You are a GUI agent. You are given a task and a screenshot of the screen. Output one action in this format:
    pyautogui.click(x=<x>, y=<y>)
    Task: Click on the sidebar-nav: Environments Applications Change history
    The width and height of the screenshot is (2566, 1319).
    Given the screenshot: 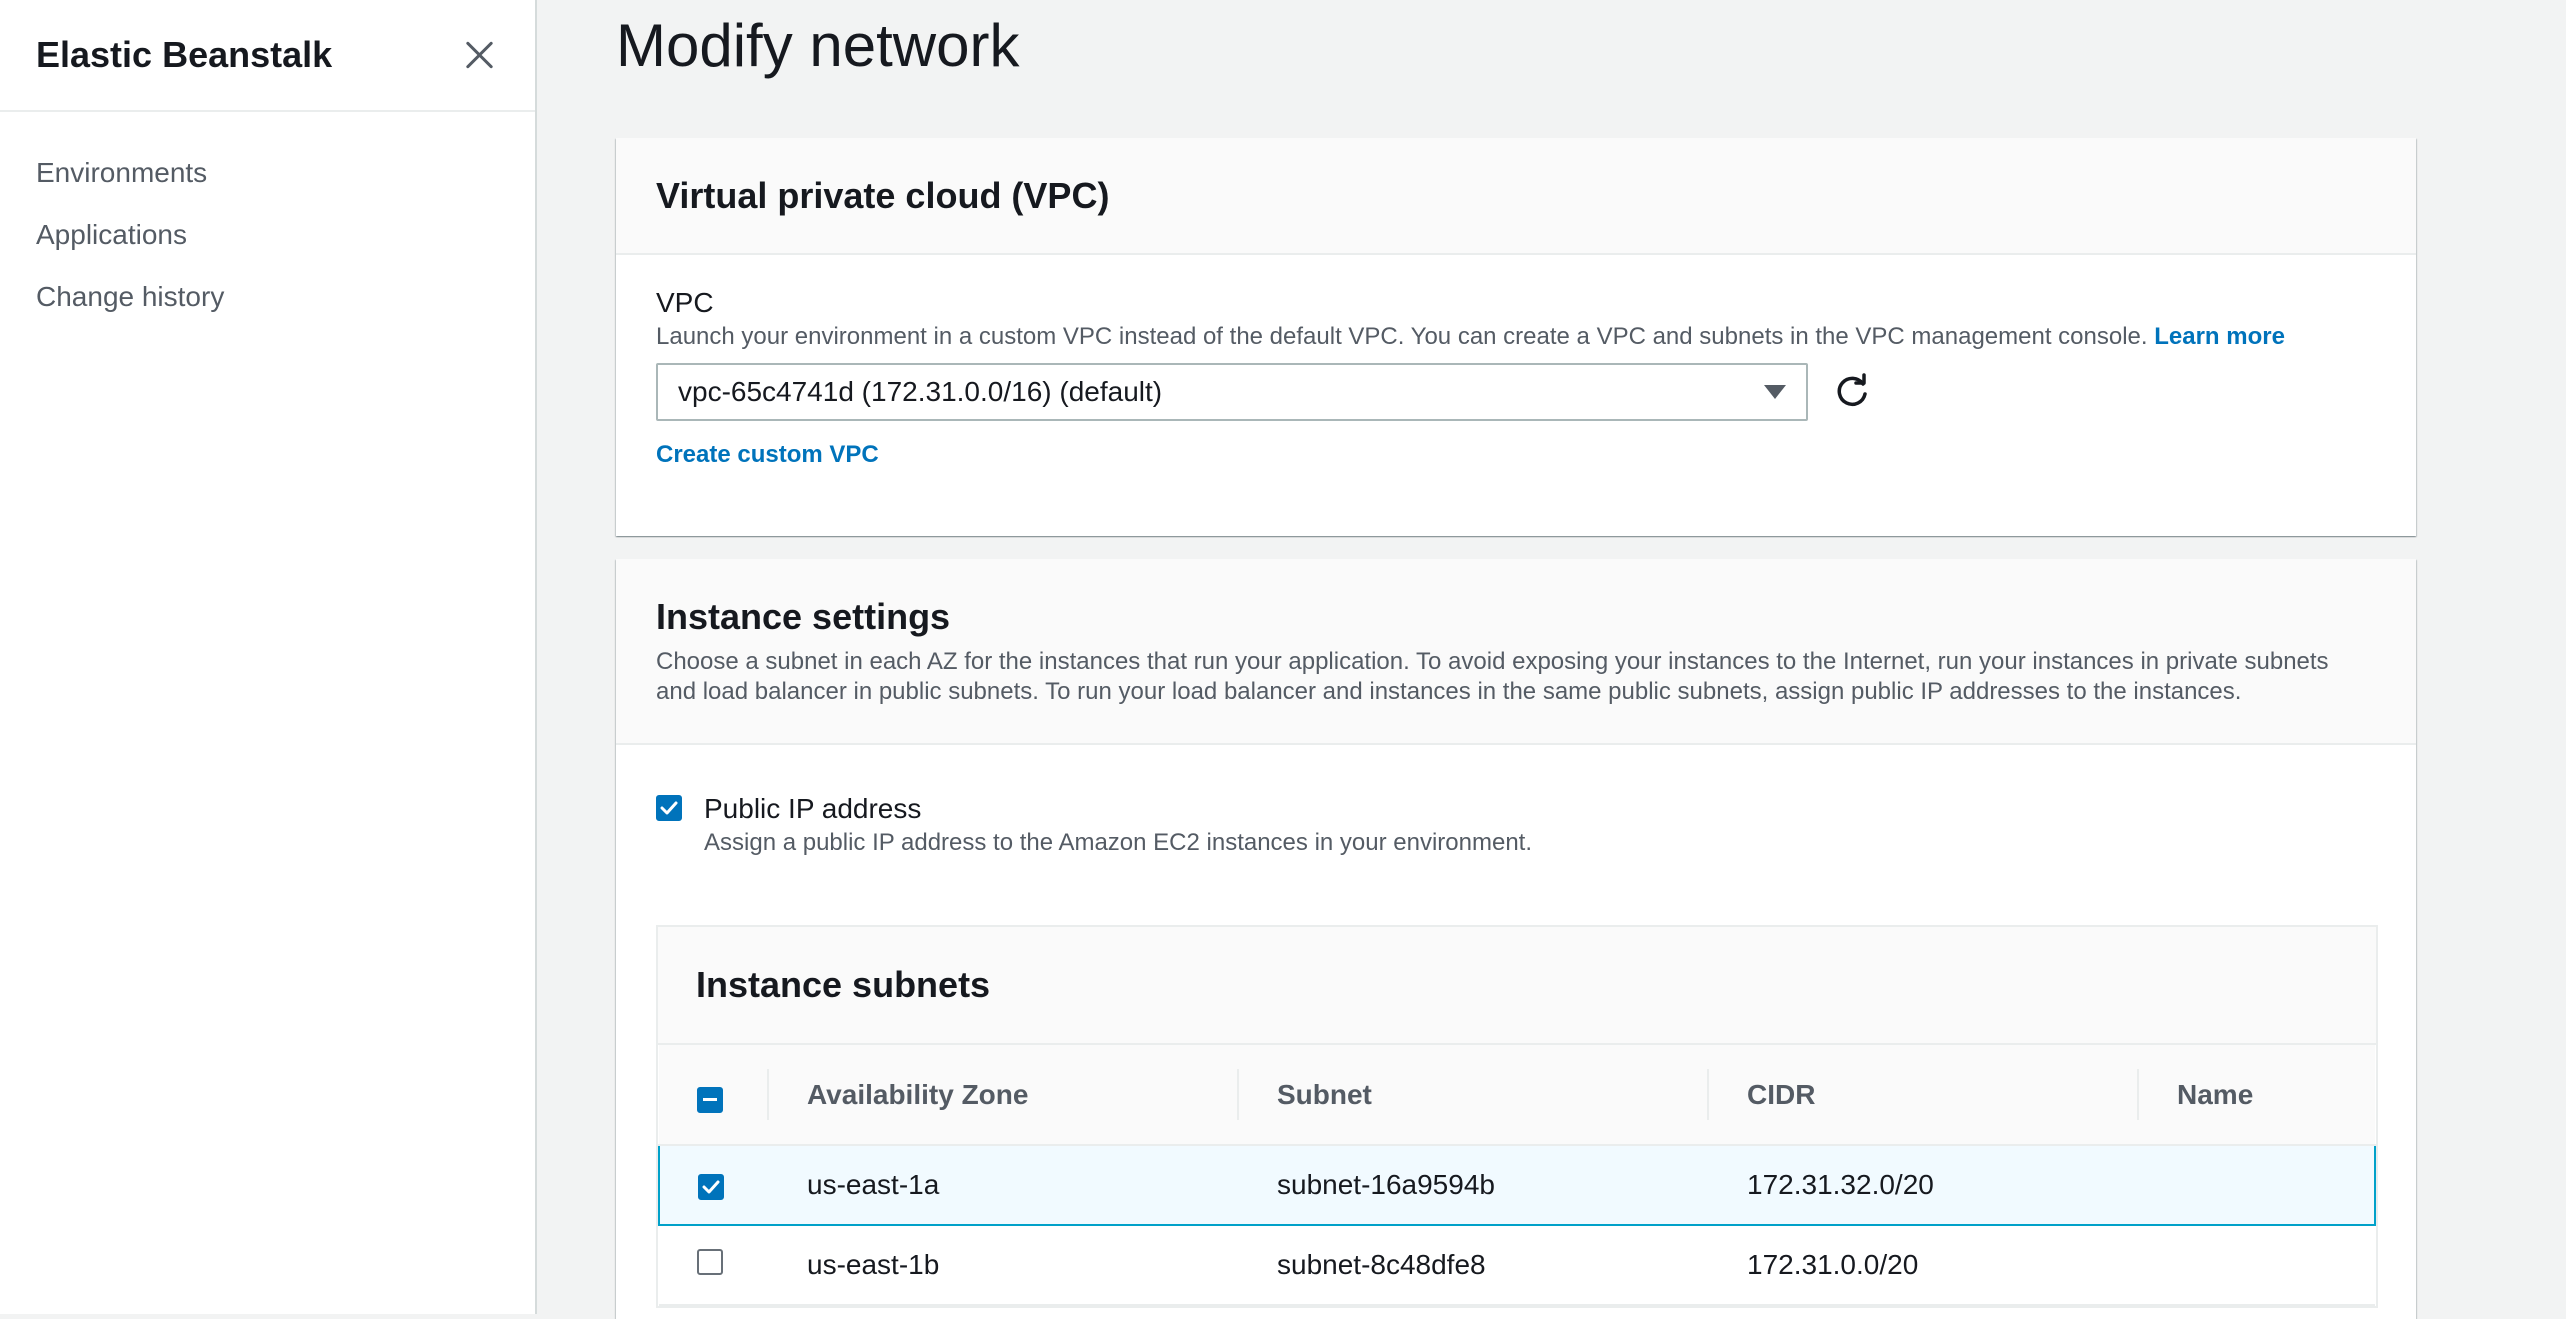 What is the action you would take?
    pyautogui.click(x=267, y=220)
    